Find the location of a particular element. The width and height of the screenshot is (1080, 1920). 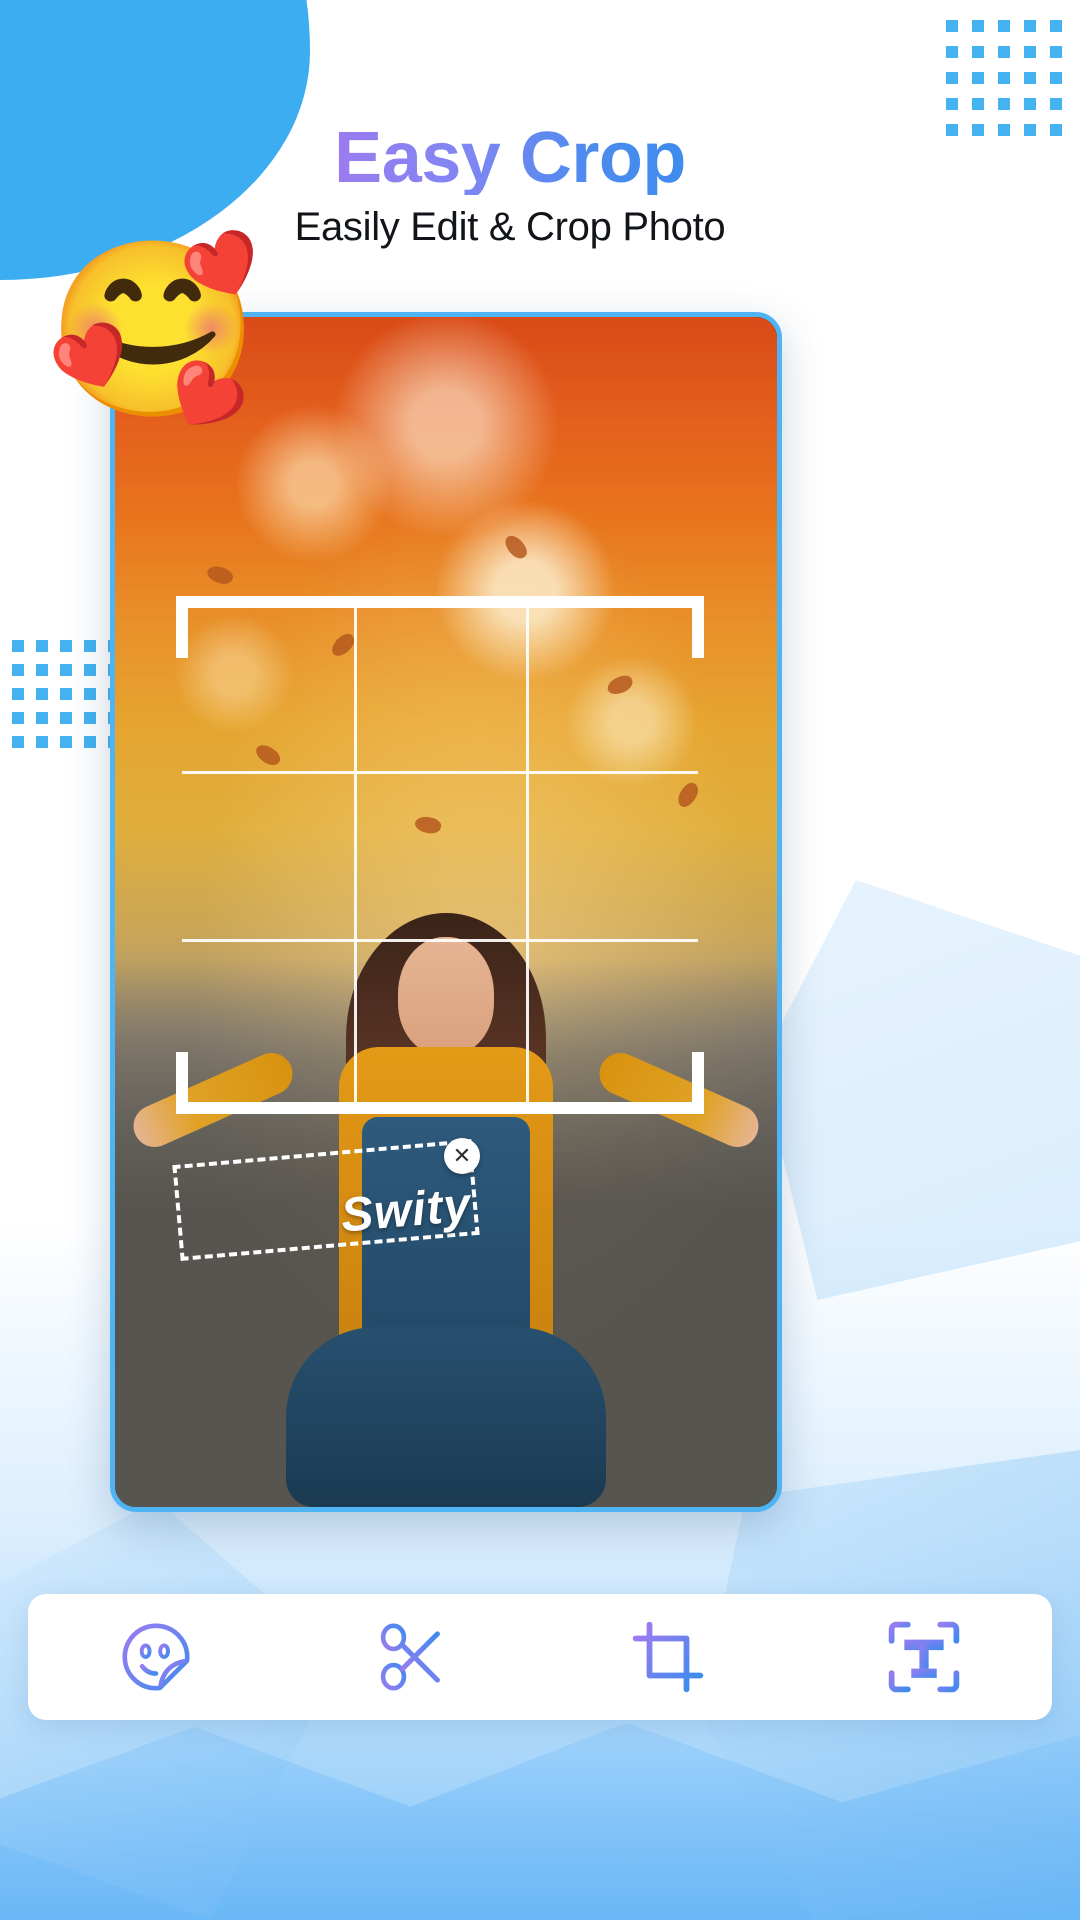

subject-legs is located at coordinates (446, 1417).